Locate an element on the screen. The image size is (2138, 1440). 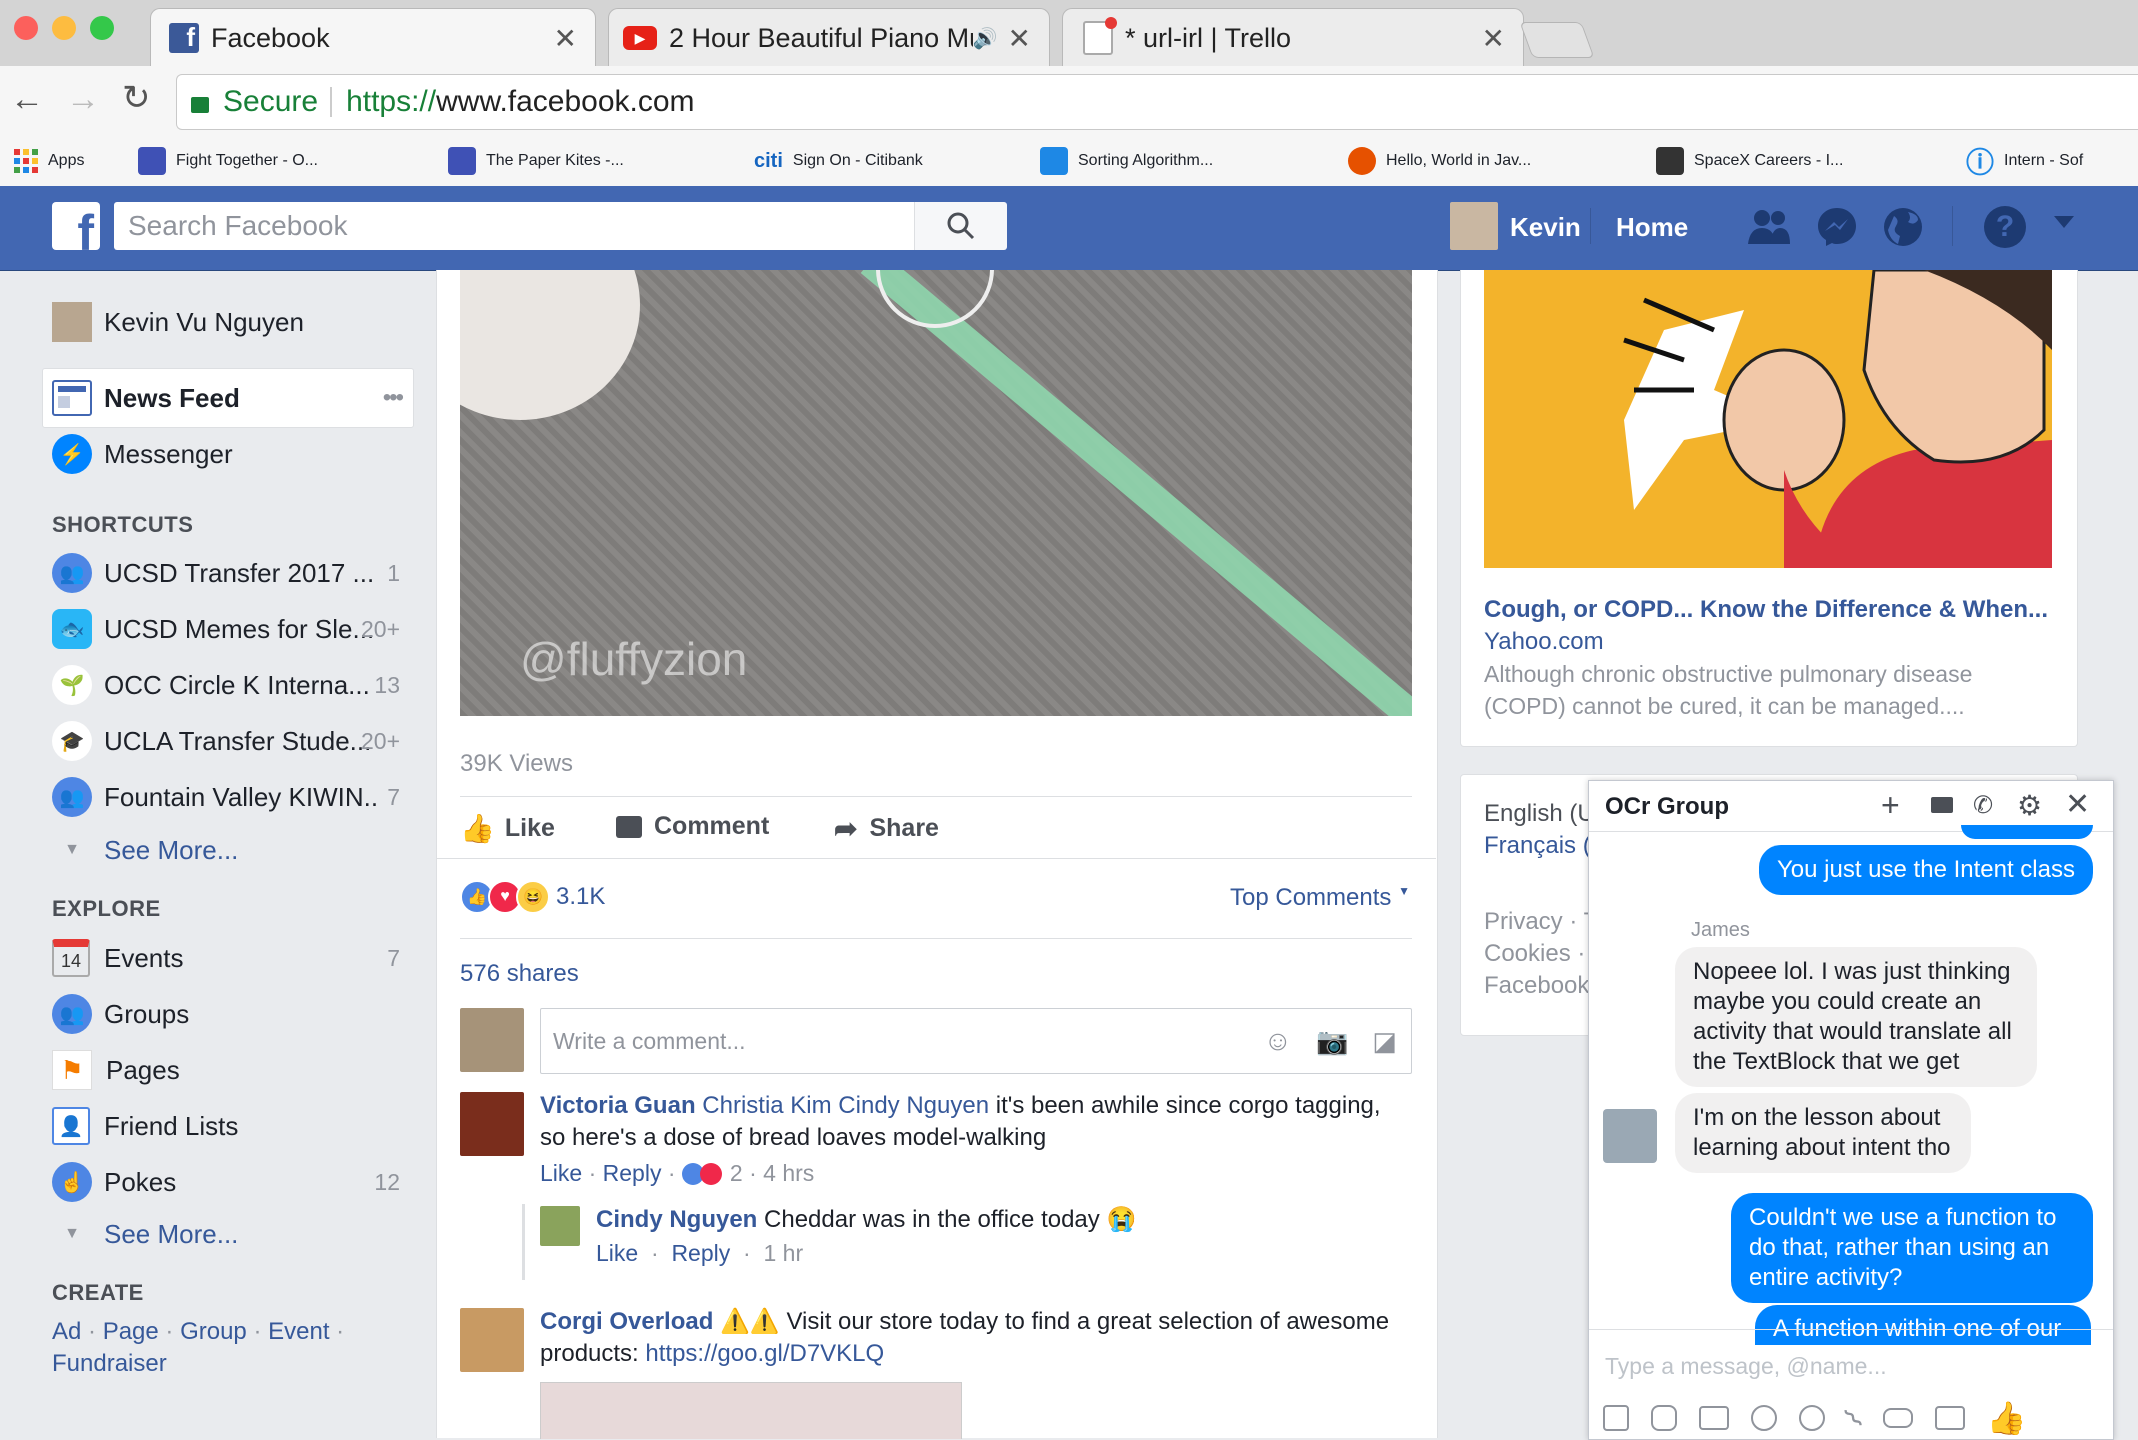
audio-playing-icon: 🔊 is located at coordinates (985, 38).